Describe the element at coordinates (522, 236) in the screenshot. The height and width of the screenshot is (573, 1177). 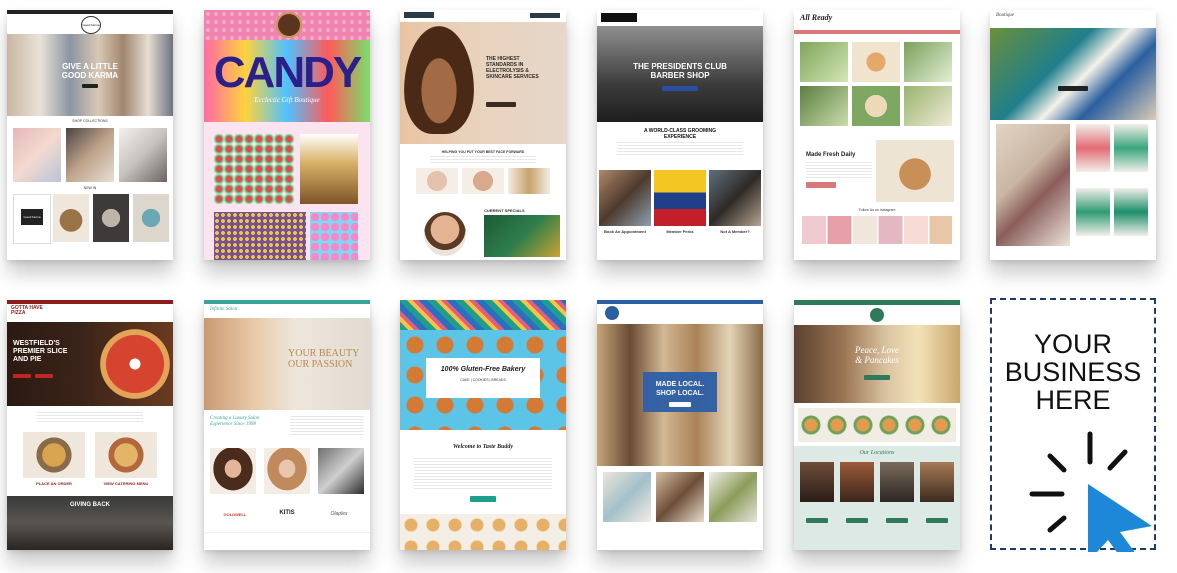
I see `specials-banner` at that location.